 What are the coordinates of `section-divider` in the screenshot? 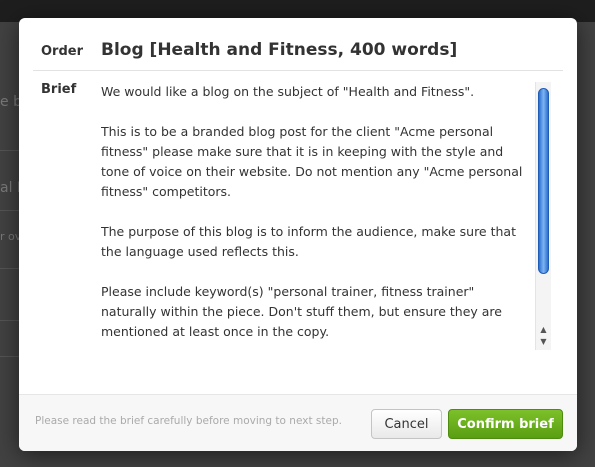 It's located at (298, 70).